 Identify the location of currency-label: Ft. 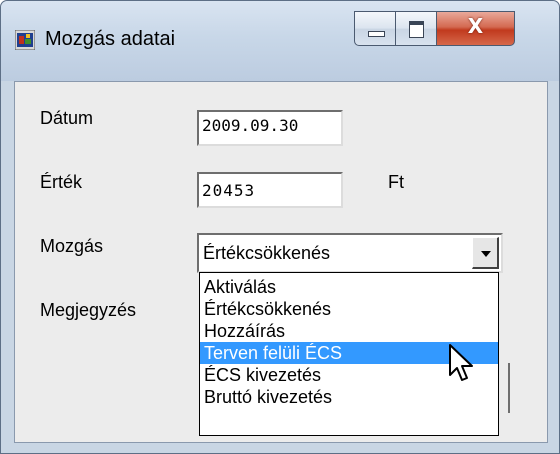
(396, 182).